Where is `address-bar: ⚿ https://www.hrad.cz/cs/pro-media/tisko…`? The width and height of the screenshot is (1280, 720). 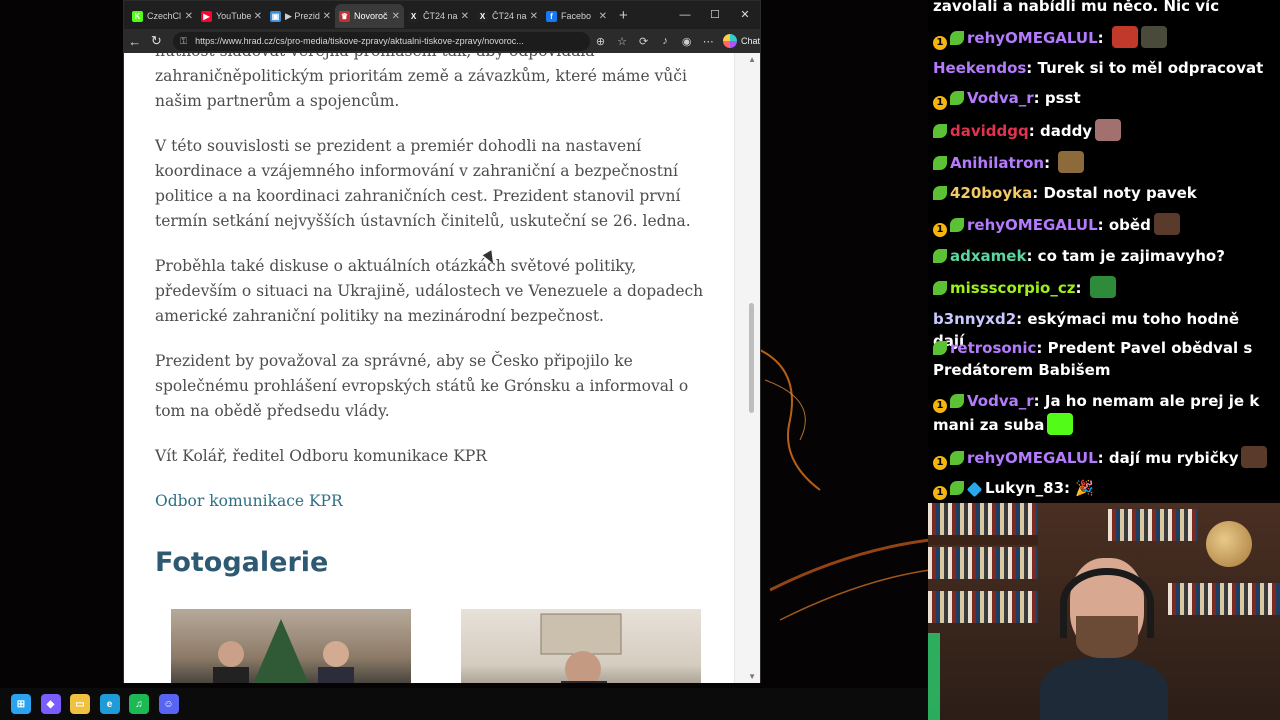
address-bar: ⚿ https://www.hrad.cz/cs/pro-media/tisko… is located at coordinates (381, 41).